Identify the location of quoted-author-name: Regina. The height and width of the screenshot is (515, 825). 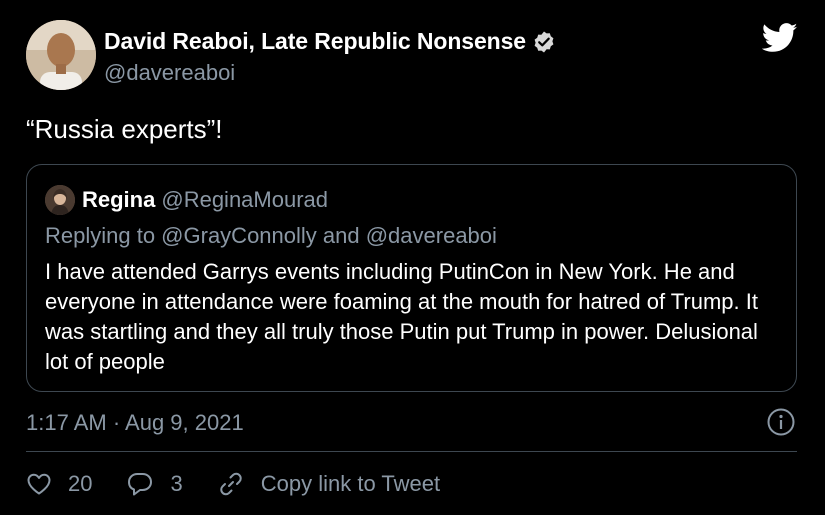
(118, 199).